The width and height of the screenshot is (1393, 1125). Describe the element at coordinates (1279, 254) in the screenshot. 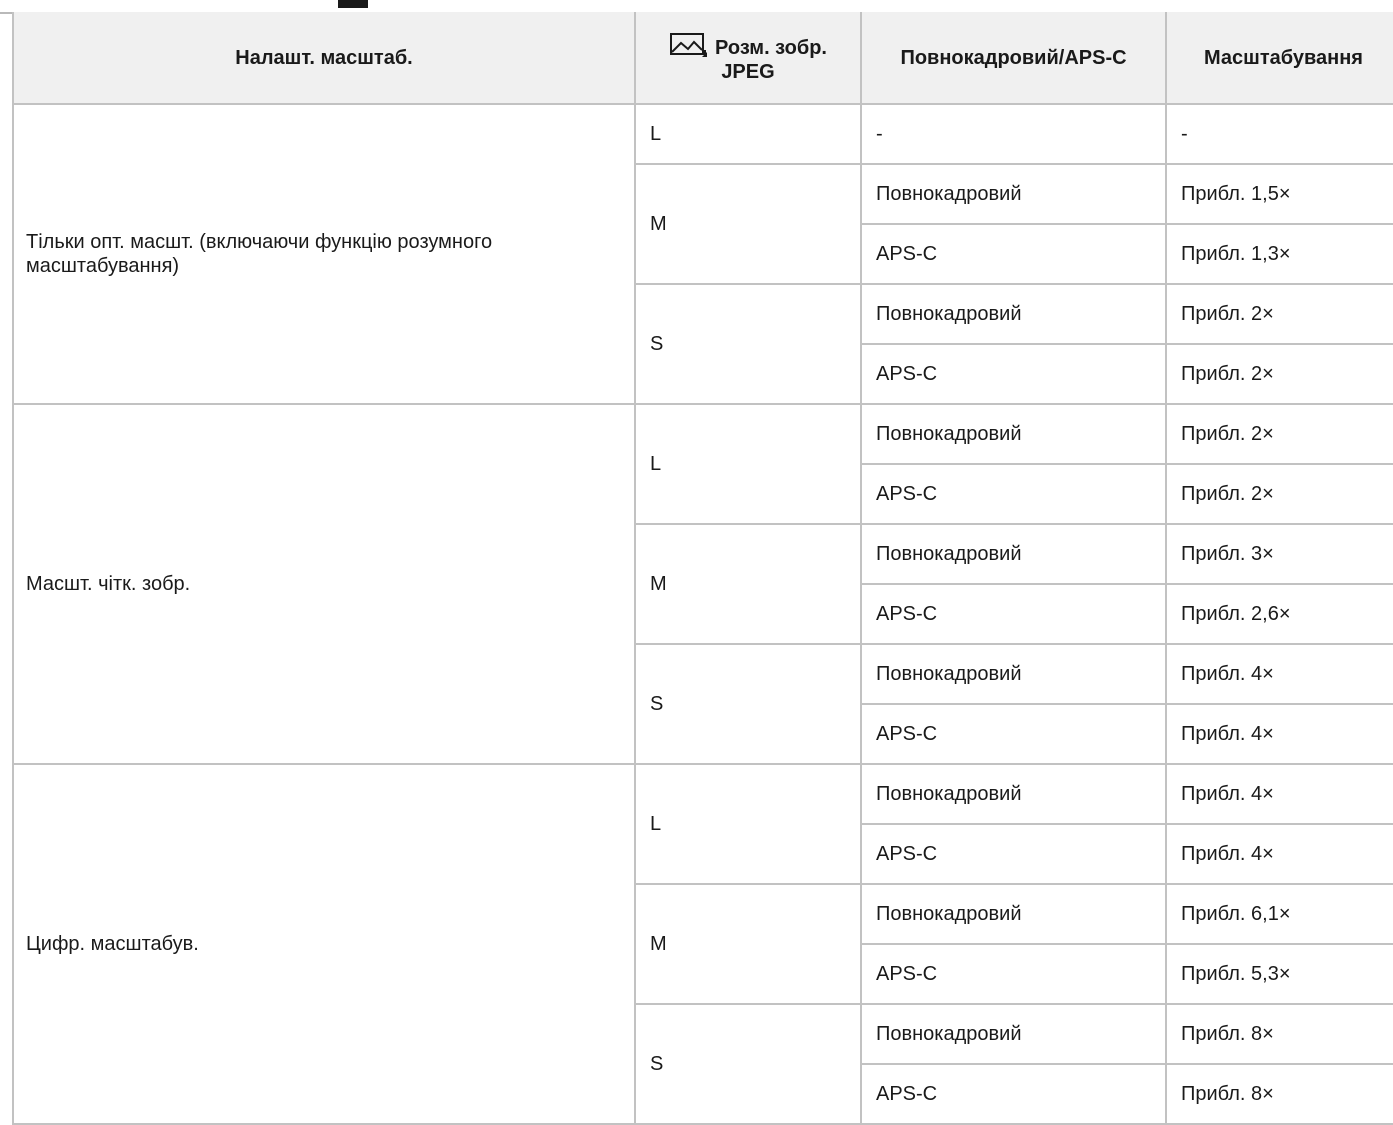

I see `zoom-cell: Прибл. 1,3×` at that location.